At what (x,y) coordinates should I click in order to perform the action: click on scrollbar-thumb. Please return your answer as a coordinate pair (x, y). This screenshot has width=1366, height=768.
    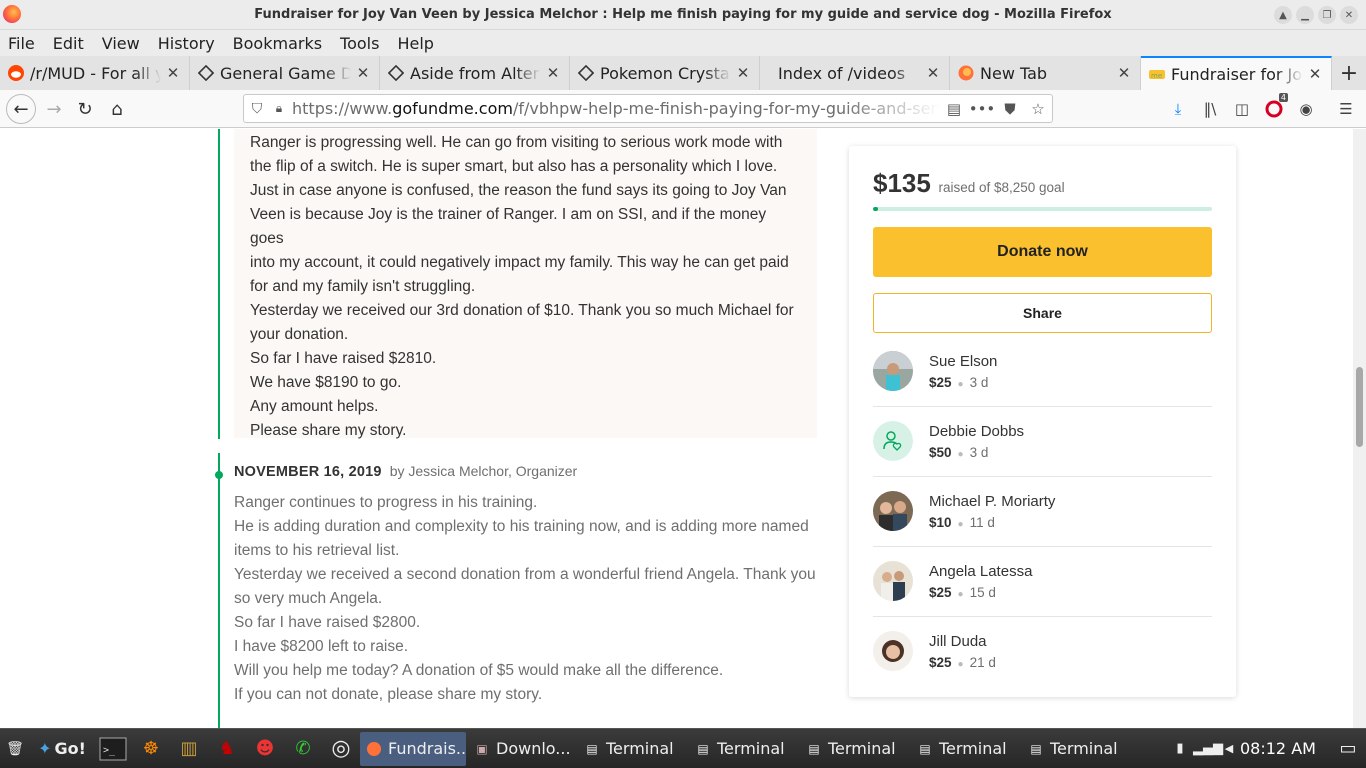
    Looking at the image, I should click on (1359, 407).